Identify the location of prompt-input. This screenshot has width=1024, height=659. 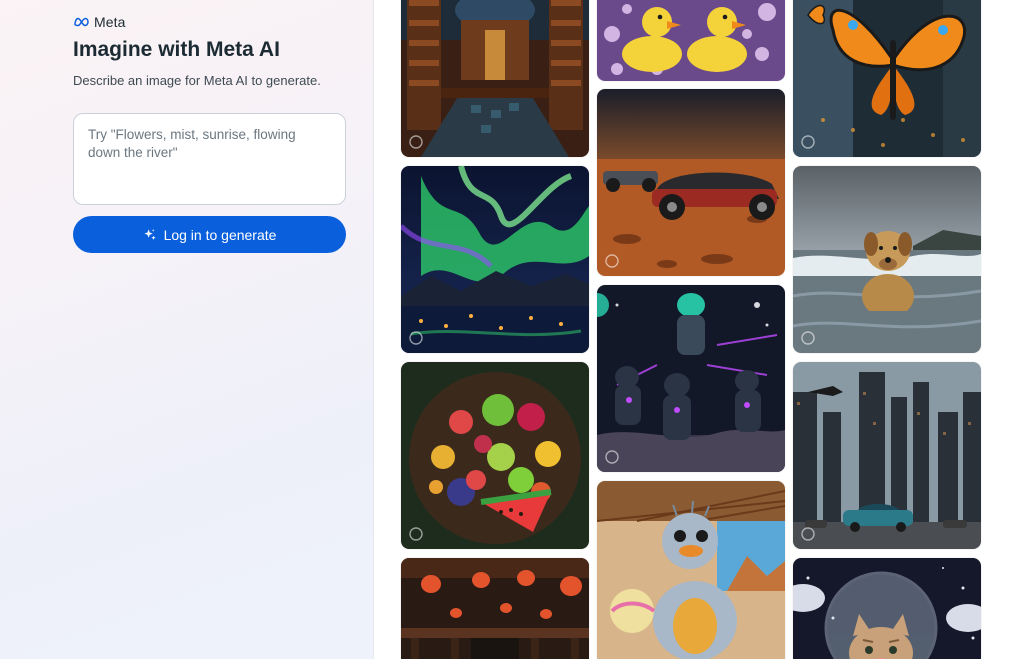
(209, 159).